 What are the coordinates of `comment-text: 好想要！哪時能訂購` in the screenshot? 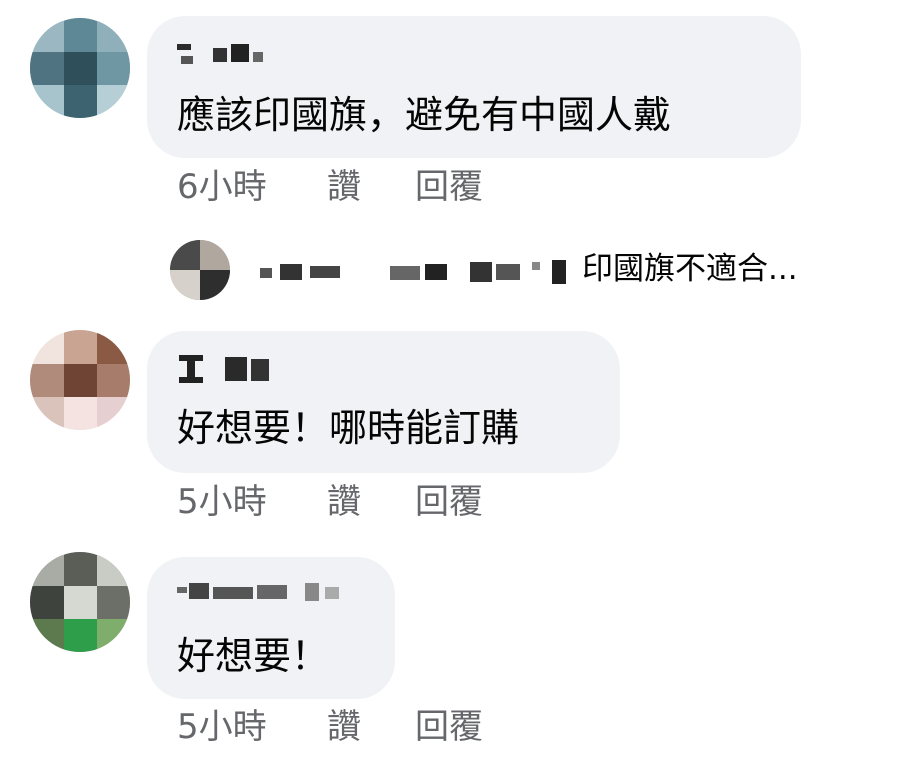 It's located at (348, 428).